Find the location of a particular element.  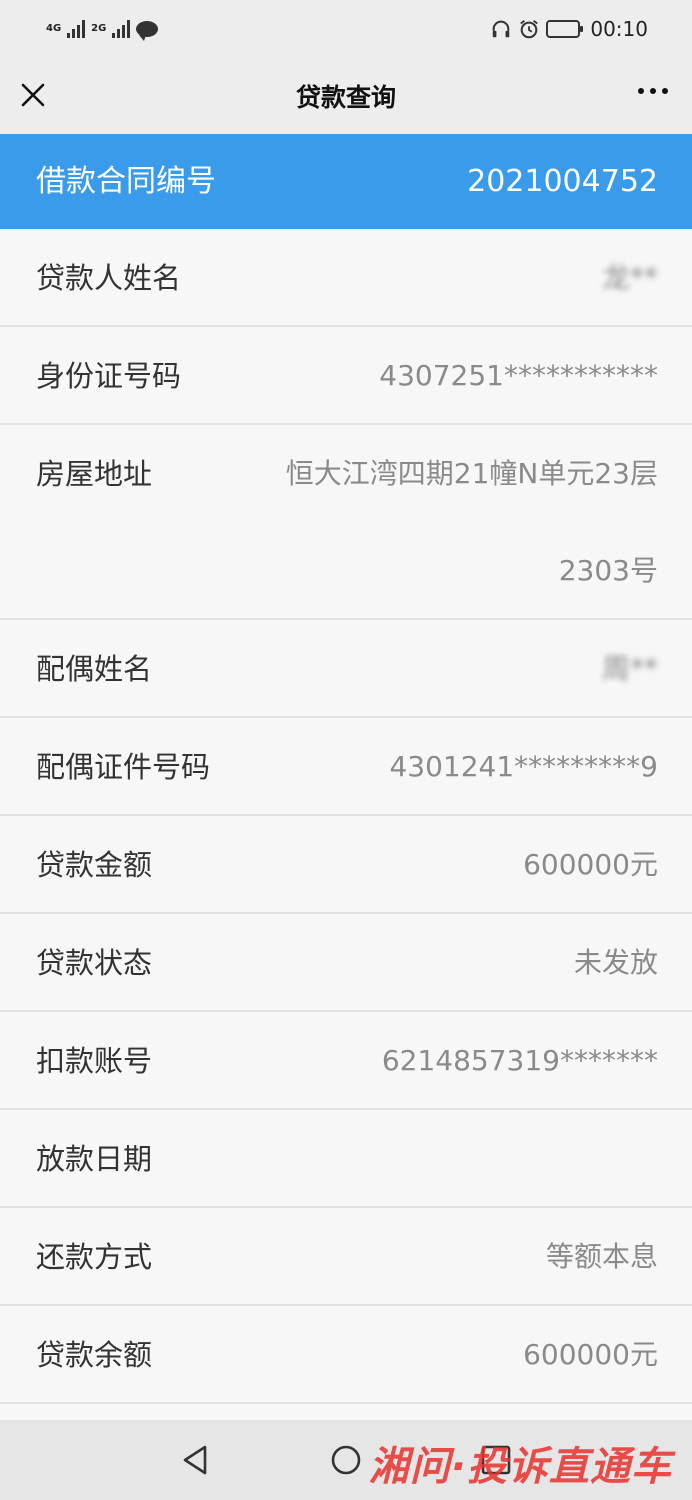

list-item: 贷款状态 未发放 is located at coordinates (346, 963).